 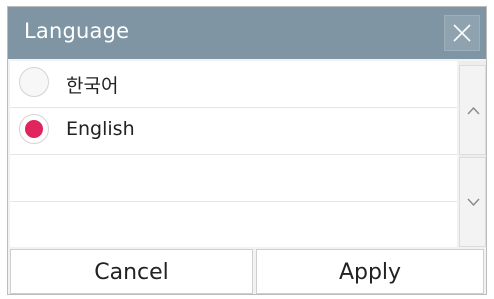 I want to click on language-option-english: English, so click(x=233, y=131).